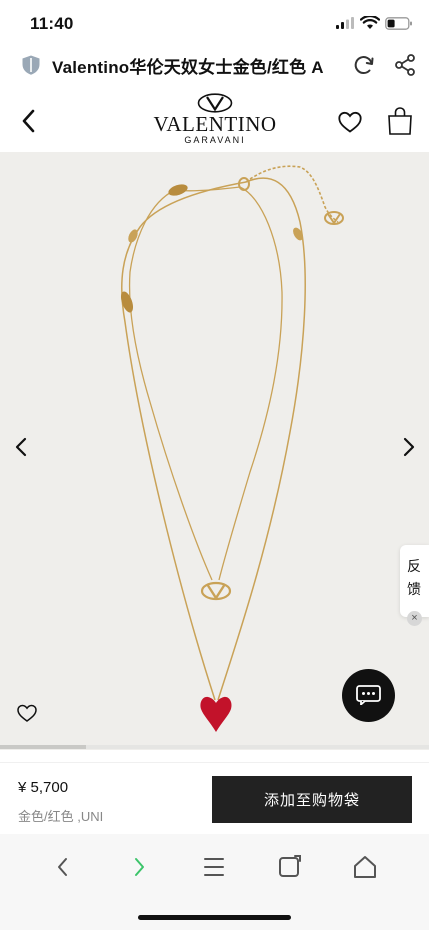 This screenshot has height=930, width=429. I want to click on chat-icon, so click(368, 695).